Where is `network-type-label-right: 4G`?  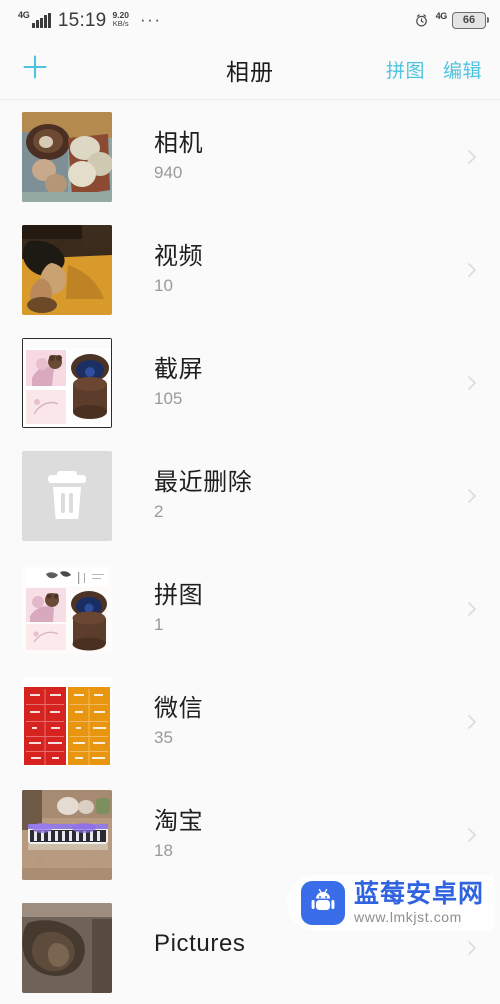
network-type-label-right: 4G is located at coordinates (441, 16).